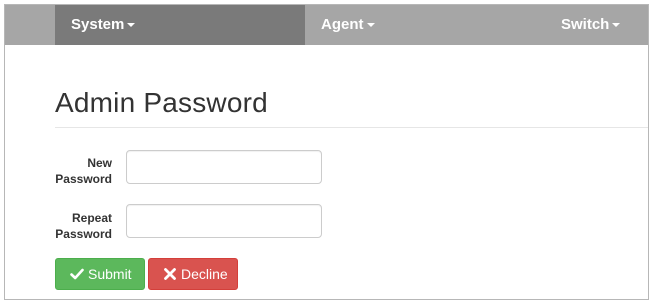 The height and width of the screenshot is (302, 650). I want to click on nav-menu-agent-label: Agent, so click(342, 24).